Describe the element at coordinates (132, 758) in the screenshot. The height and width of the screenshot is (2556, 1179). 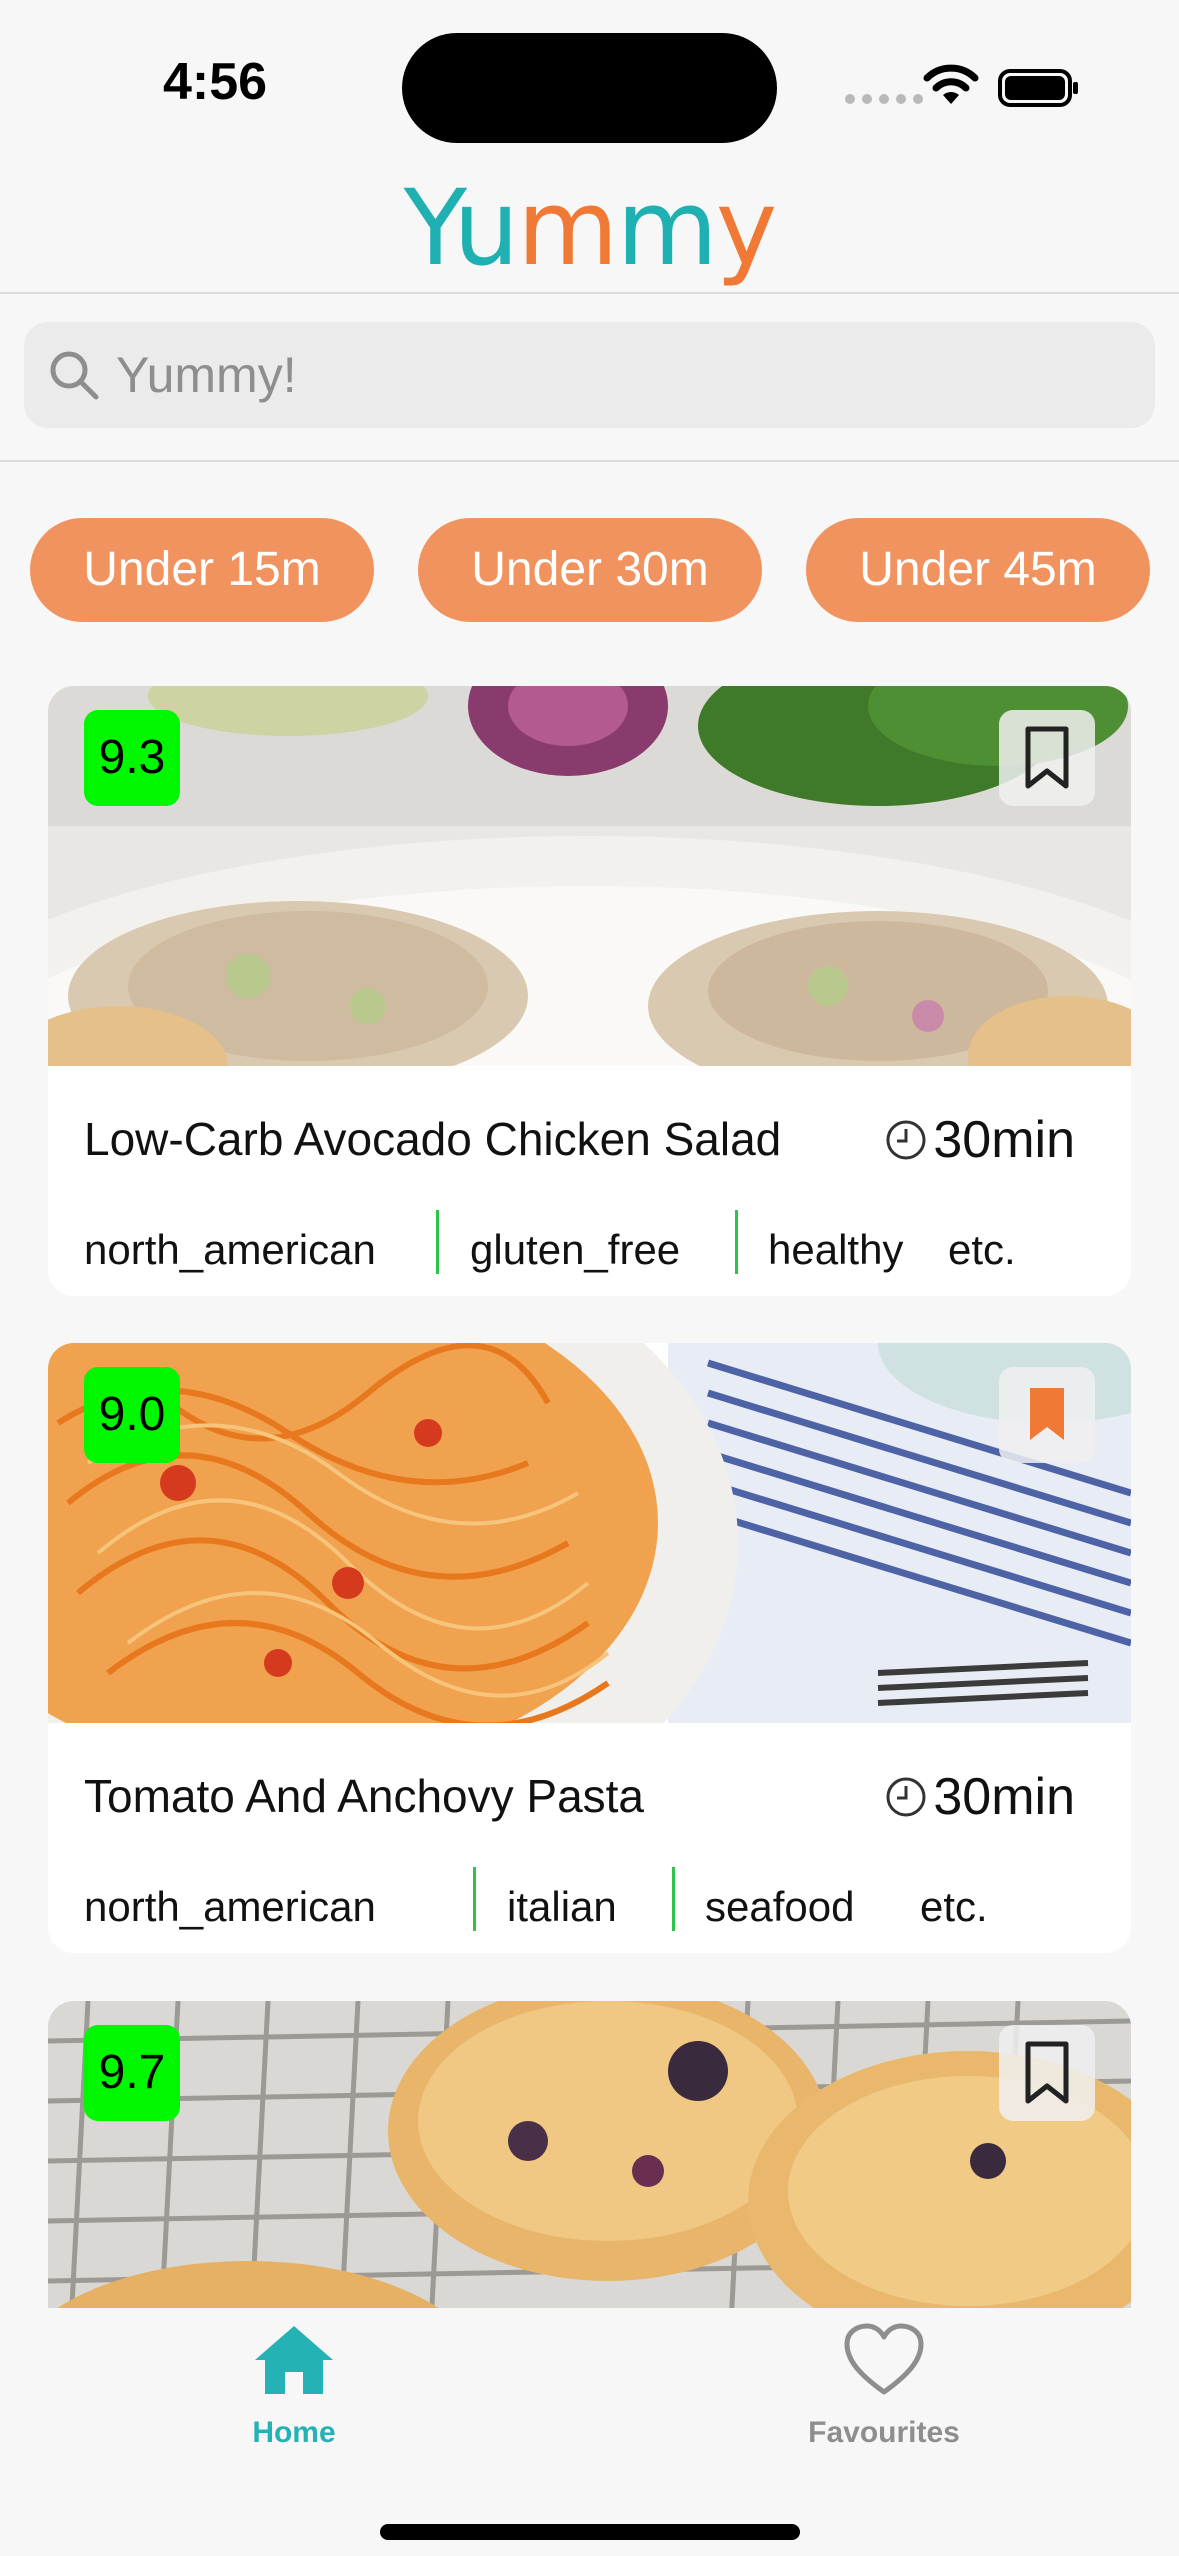
I see `rating-badge: 9.3` at that location.